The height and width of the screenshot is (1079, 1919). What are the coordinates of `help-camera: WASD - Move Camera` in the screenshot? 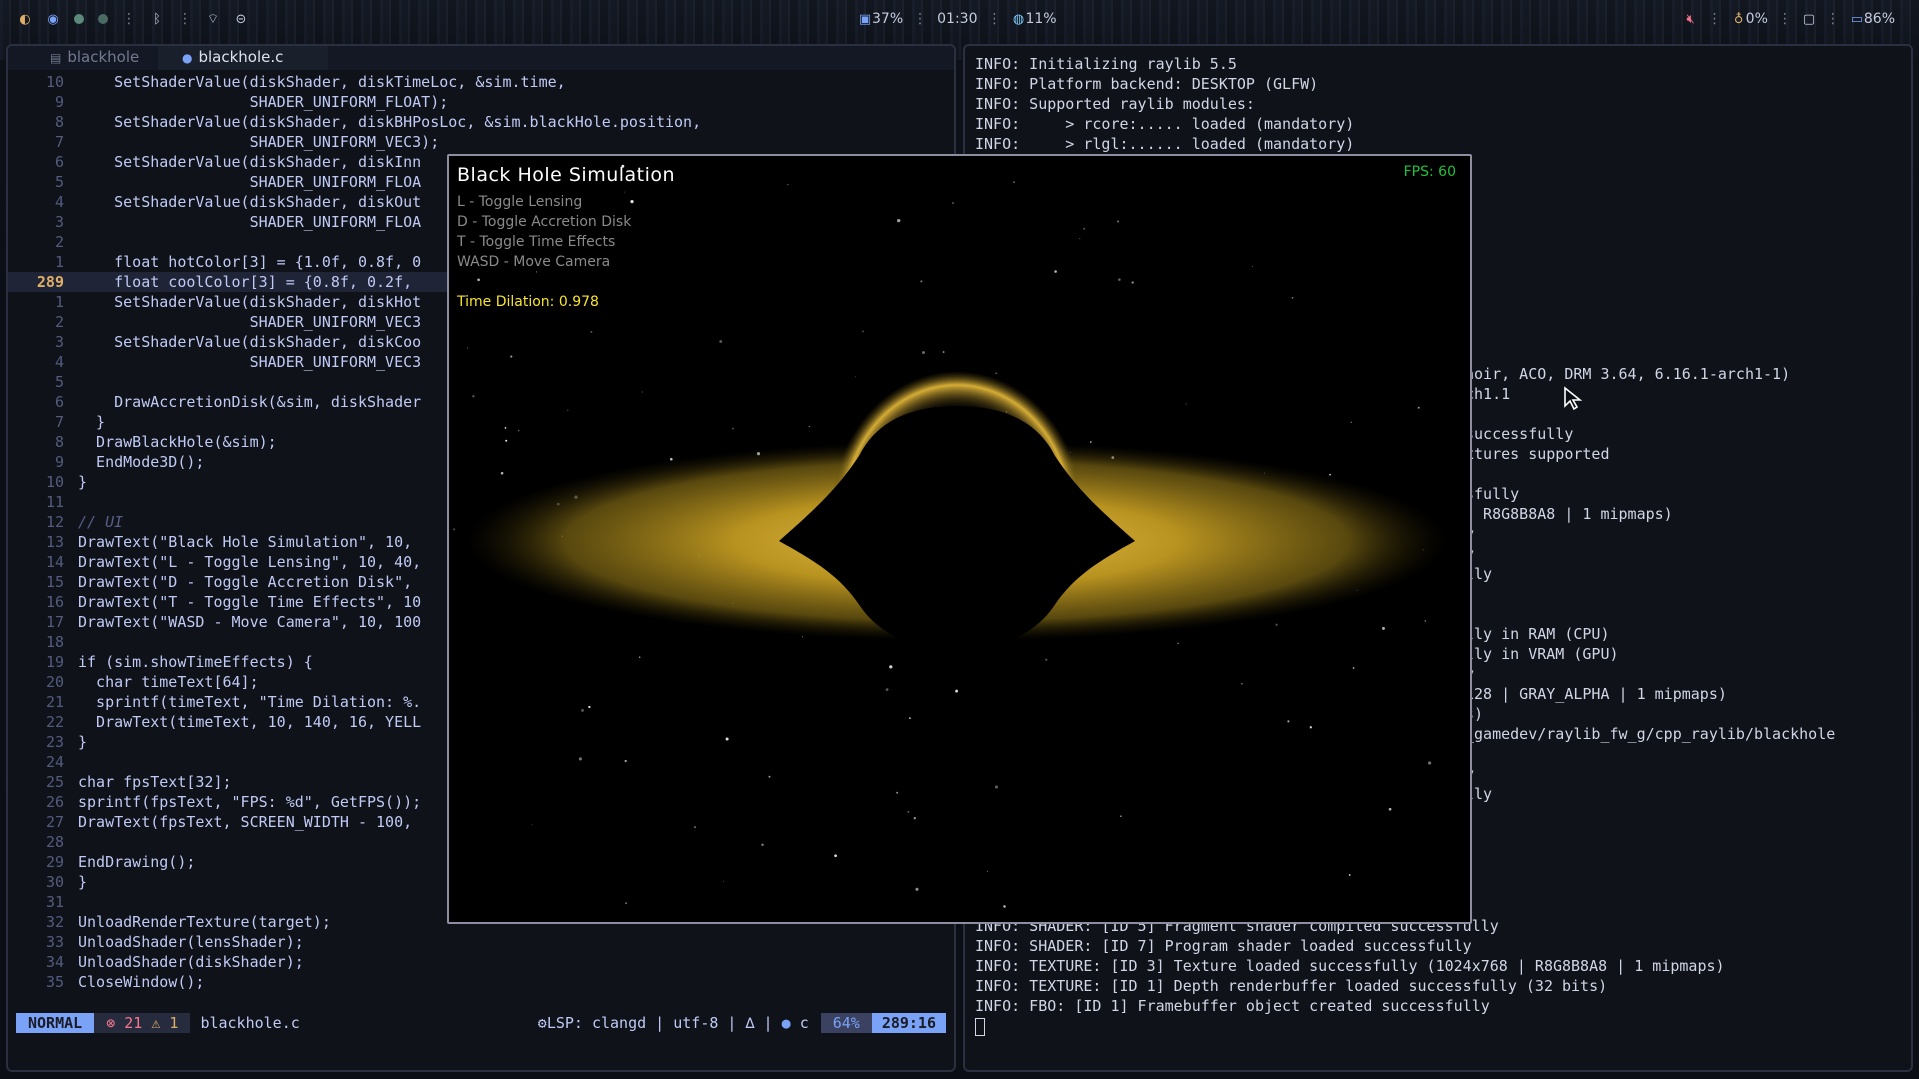 It's located at (534, 262).